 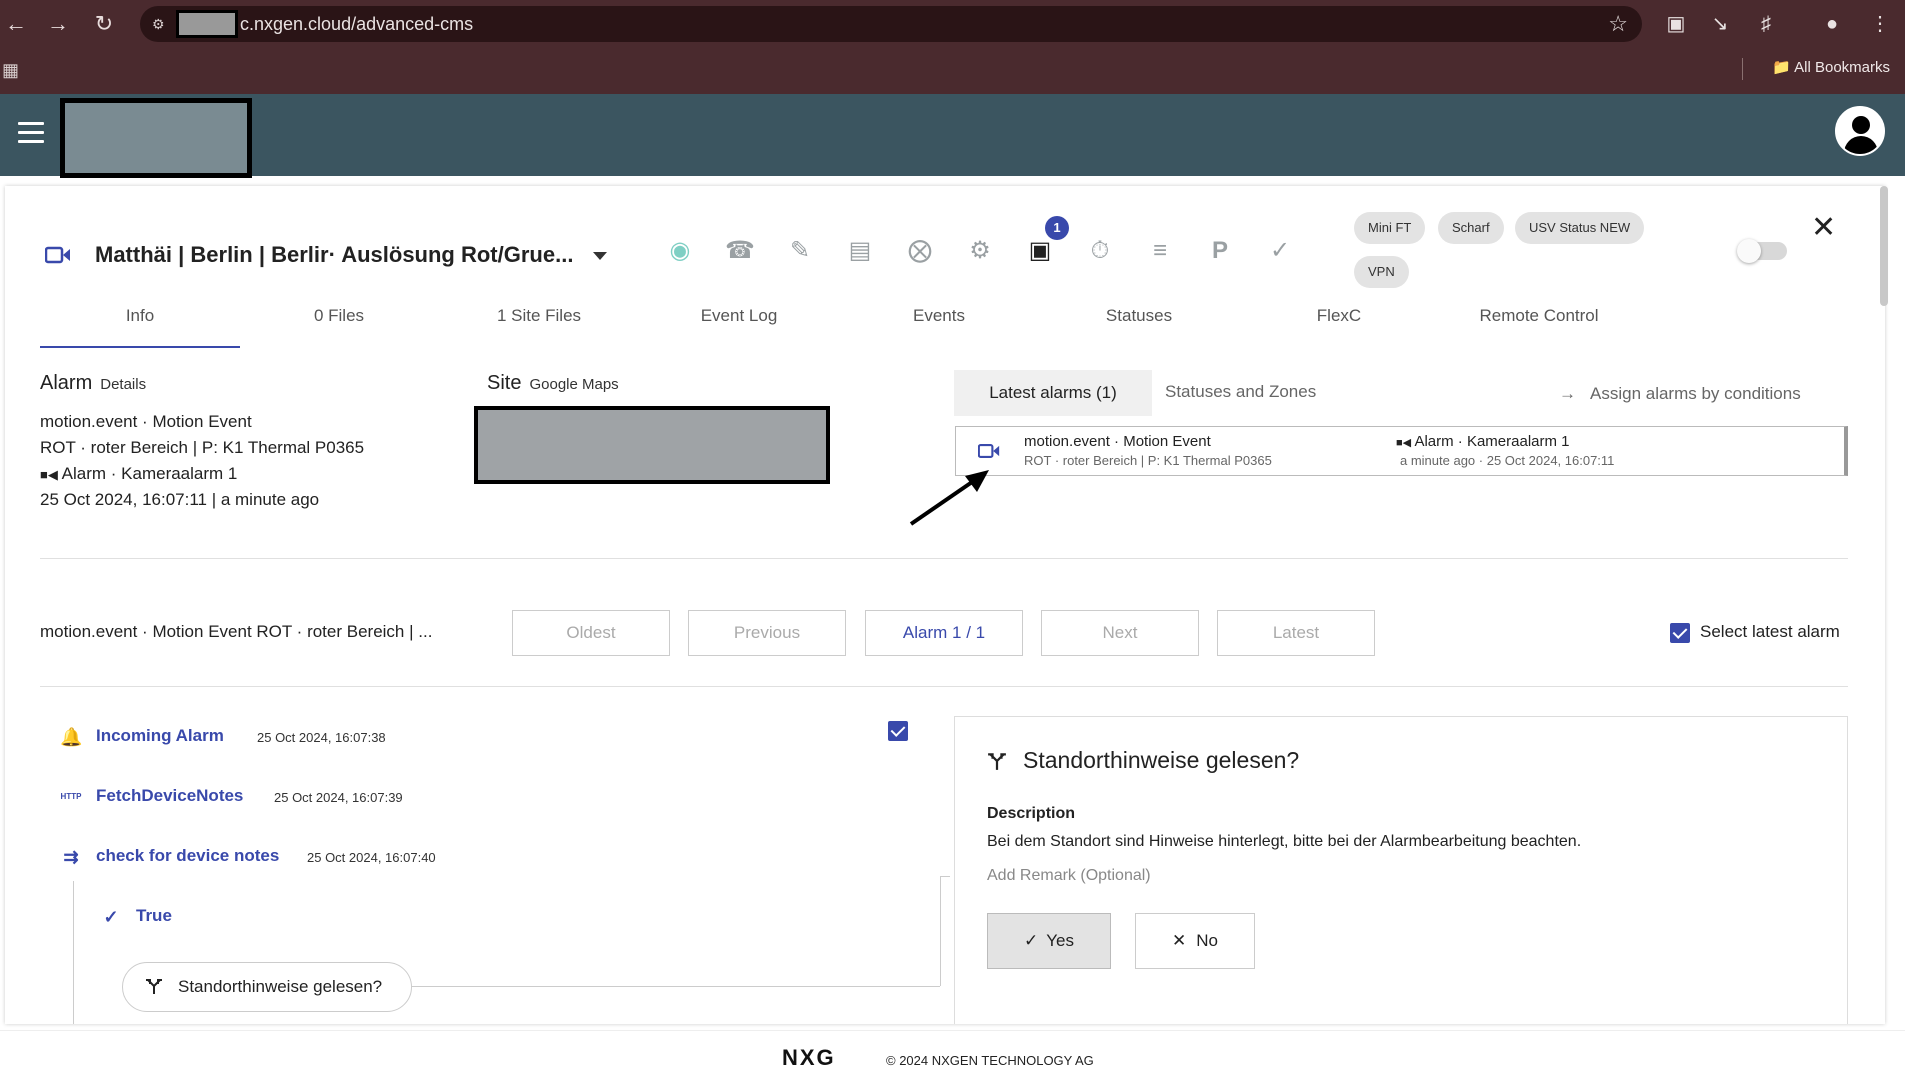 What do you see at coordinates (939, 316) in the screenshot?
I see `tab-events: Events` at bounding box center [939, 316].